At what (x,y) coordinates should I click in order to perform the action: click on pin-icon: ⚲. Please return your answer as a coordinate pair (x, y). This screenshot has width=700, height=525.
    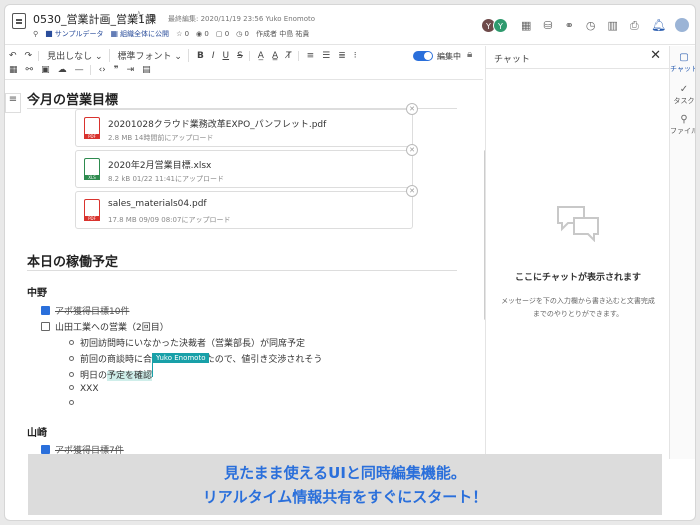
    Looking at the image, I should click on (35, 34).